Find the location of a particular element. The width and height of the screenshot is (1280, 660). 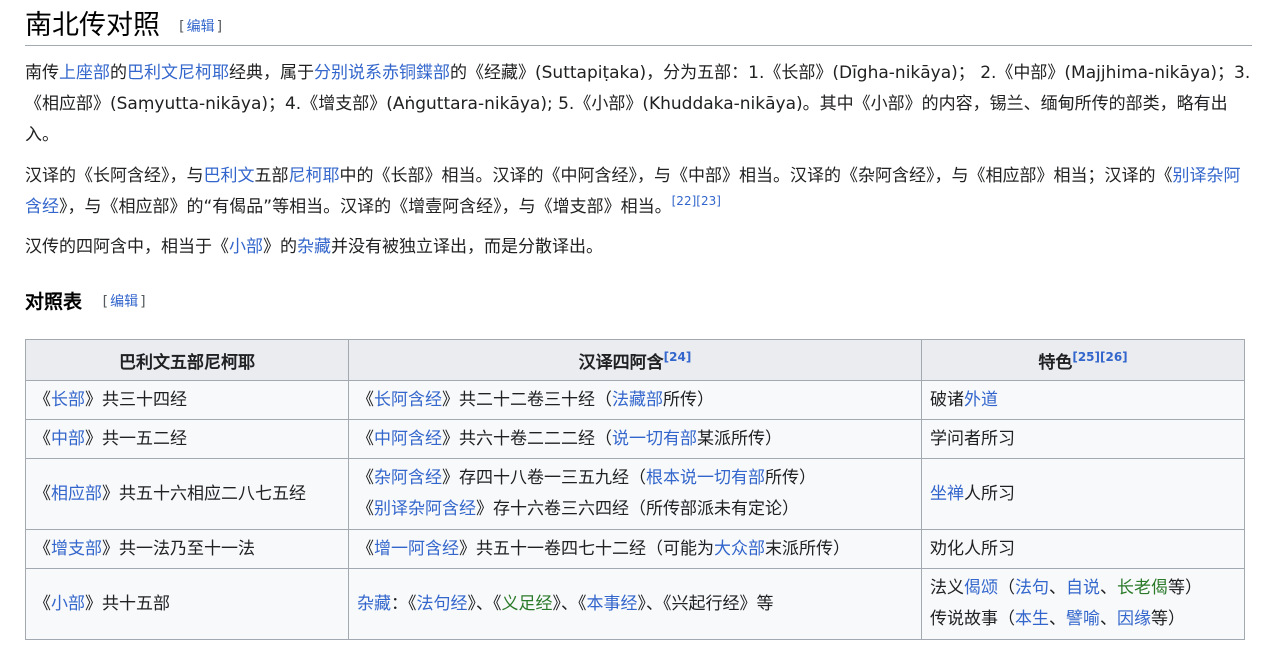

text: 》共一法乃至十一法 is located at coordinates (178, 548).